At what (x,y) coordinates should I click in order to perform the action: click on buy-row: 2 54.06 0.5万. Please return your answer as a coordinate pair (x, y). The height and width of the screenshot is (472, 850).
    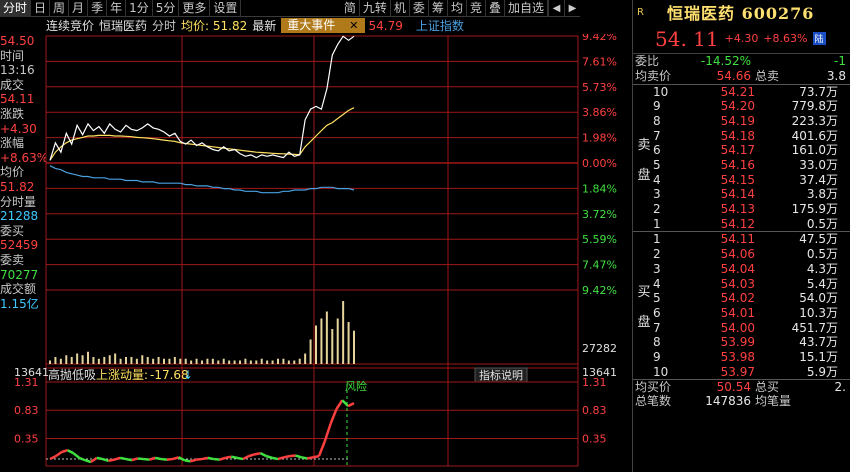
    Looking at the image, I should click on (741, 254).